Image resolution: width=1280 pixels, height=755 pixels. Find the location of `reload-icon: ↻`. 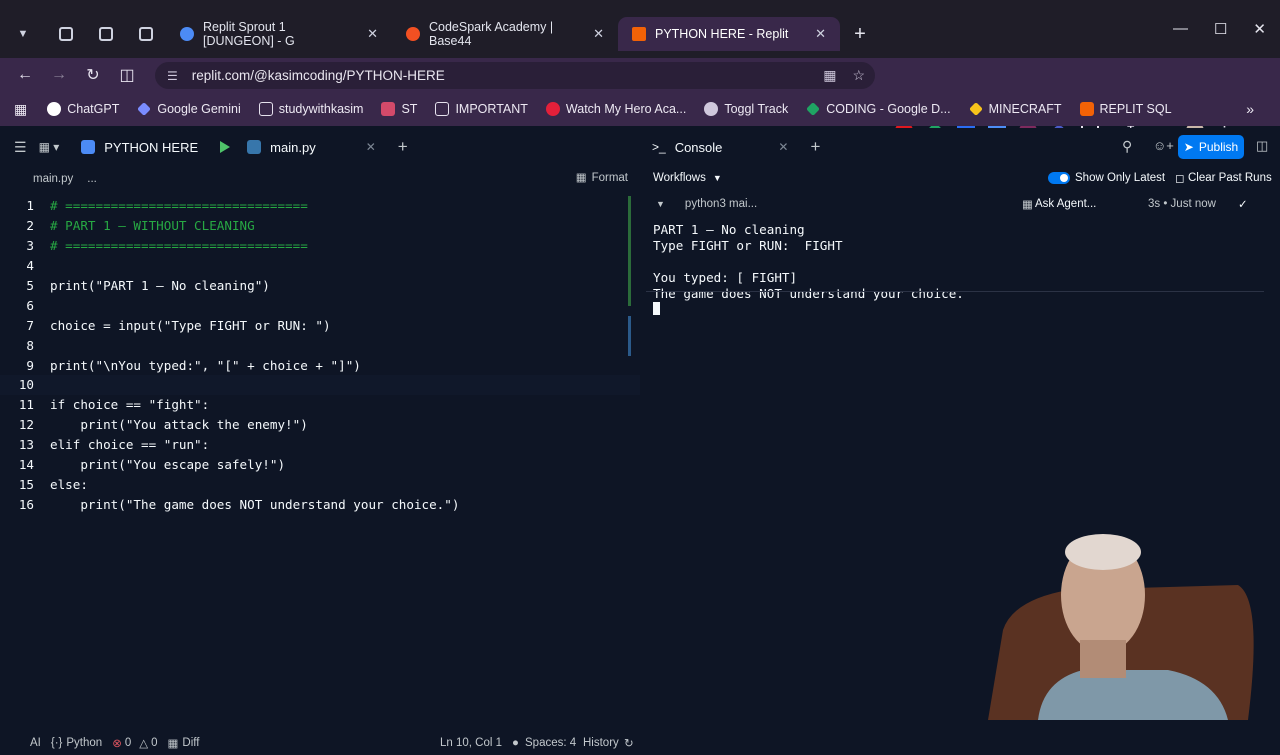

reload-icon: ↻ is located at coordinates (93, 75).